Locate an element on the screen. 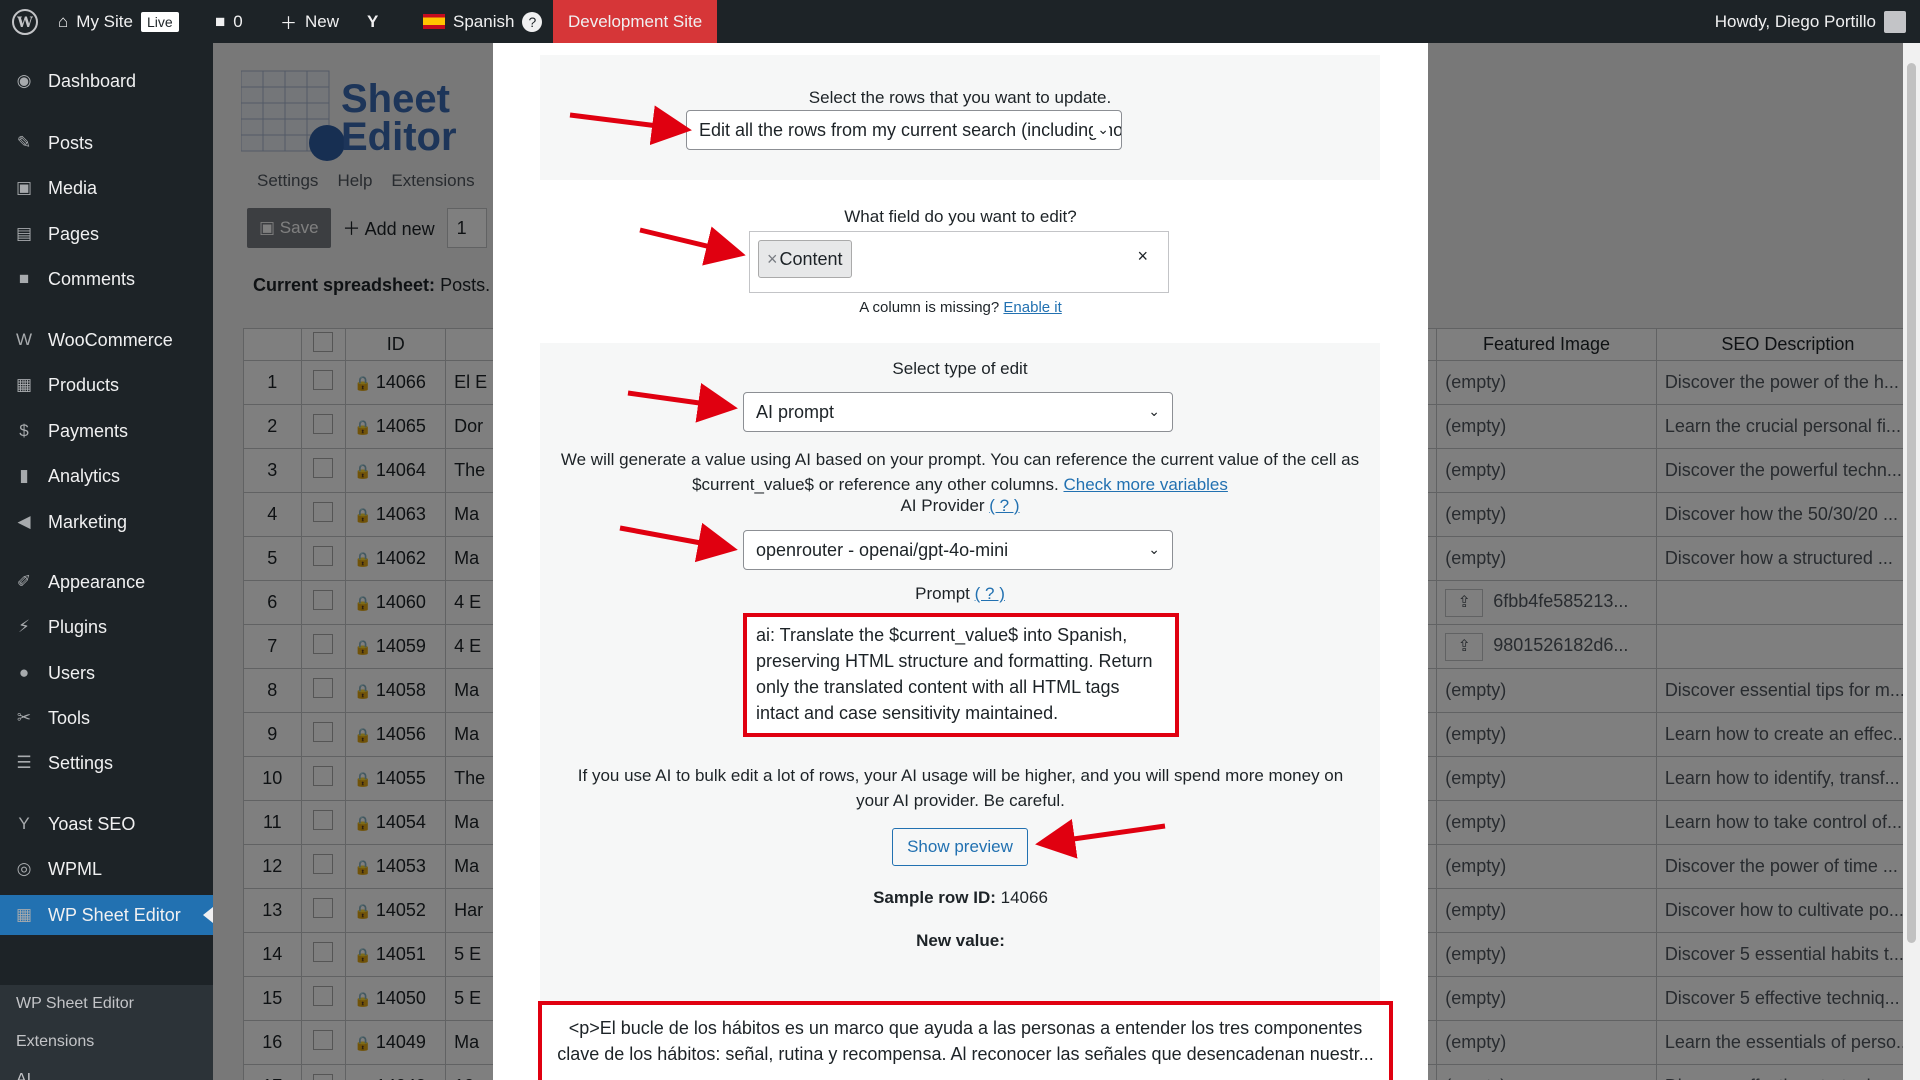 The width and height of the screenshot is (1920, 1080). sidebar-item-plugins: ⚡ Plugins is located at coordinates (106, 627).